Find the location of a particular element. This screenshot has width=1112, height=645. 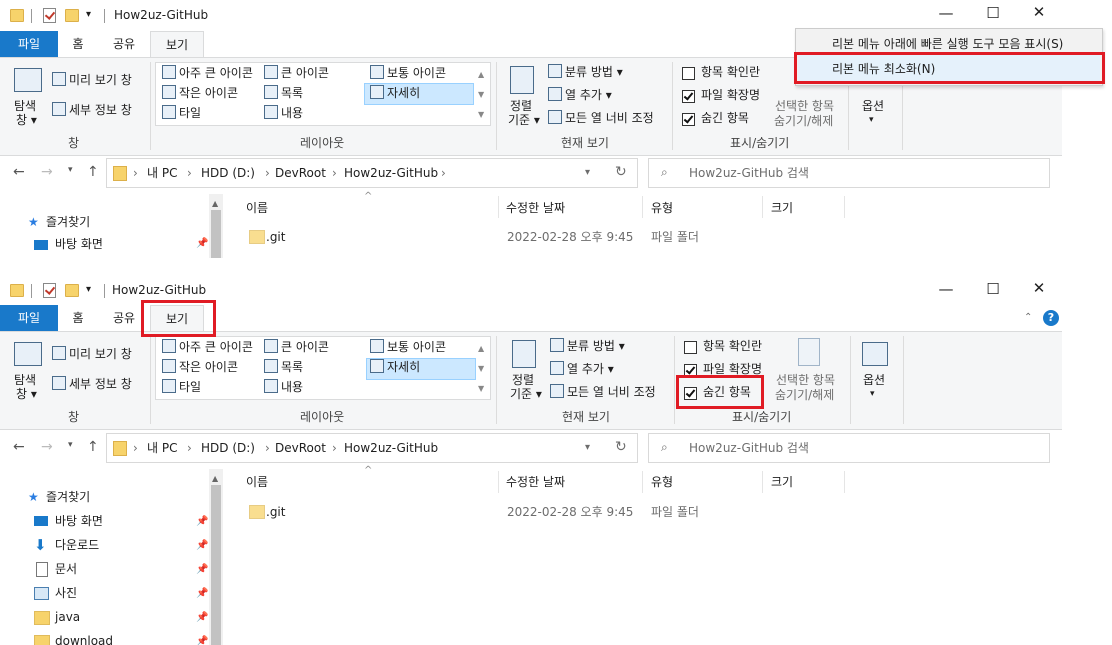

help-icon: ? is located at coordinates (1051, 318).